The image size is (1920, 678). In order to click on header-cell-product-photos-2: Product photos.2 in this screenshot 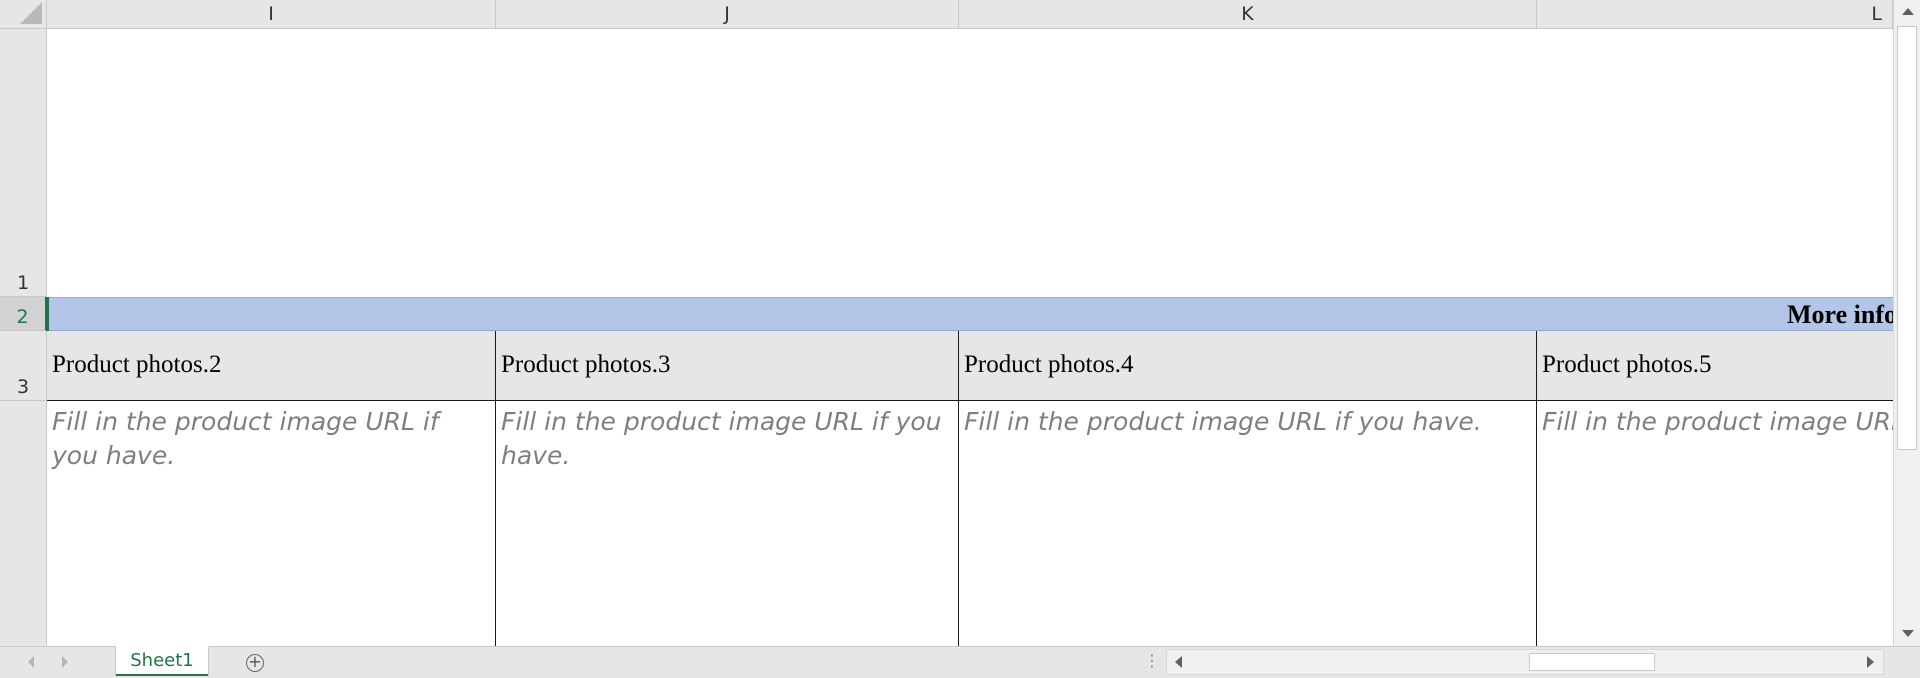, I will do `click(271, 366)`.